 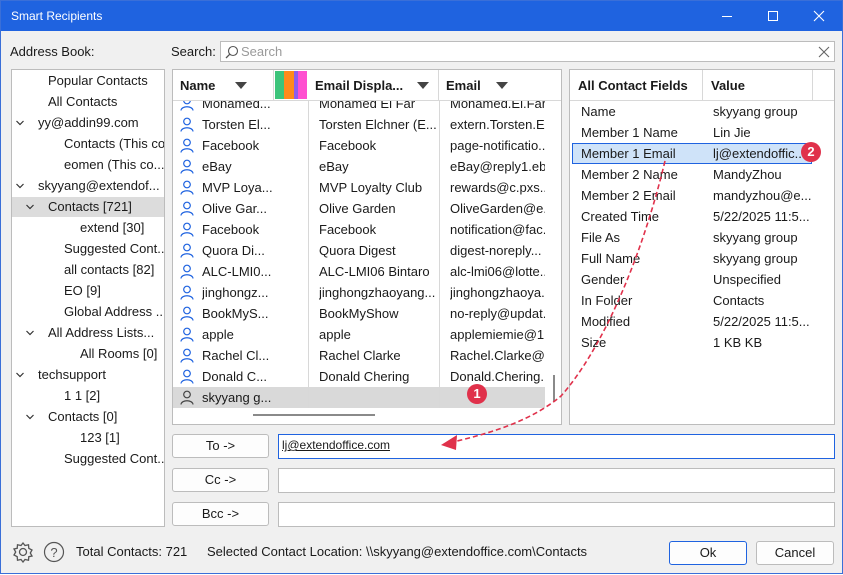 What do you see at coordinates (702, 174) in the screenshot?
I see `field-row: Member 2 Name MandyZhou` at bounding box center [702, 174].